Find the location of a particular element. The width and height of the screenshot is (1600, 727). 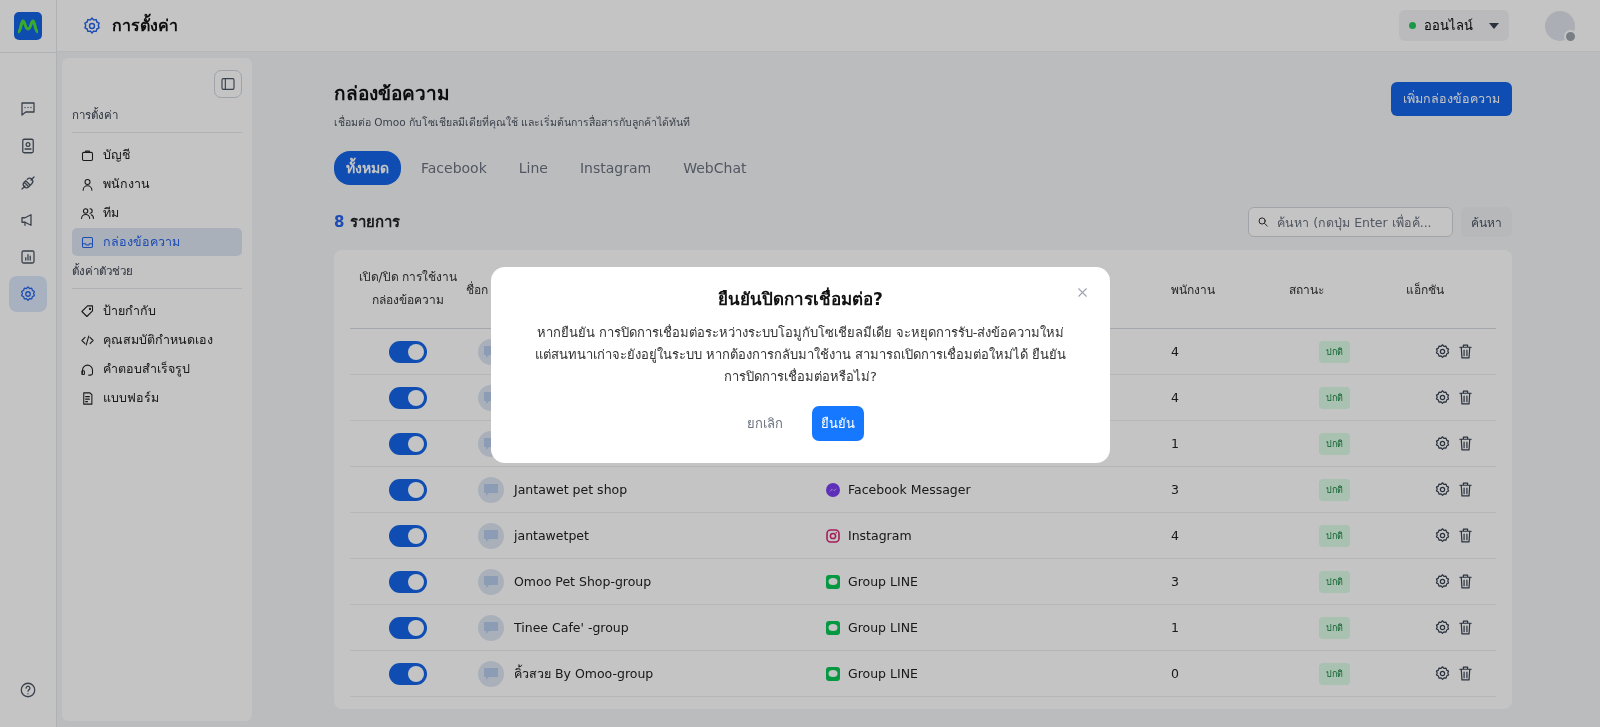

bar-chart-icon is located at coordinates (28, 257).